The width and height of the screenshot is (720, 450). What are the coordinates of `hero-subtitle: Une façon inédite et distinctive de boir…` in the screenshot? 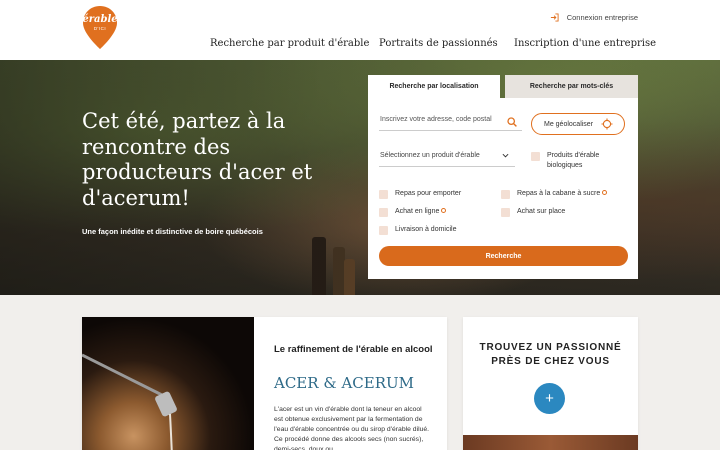 It's located at (172, 231).